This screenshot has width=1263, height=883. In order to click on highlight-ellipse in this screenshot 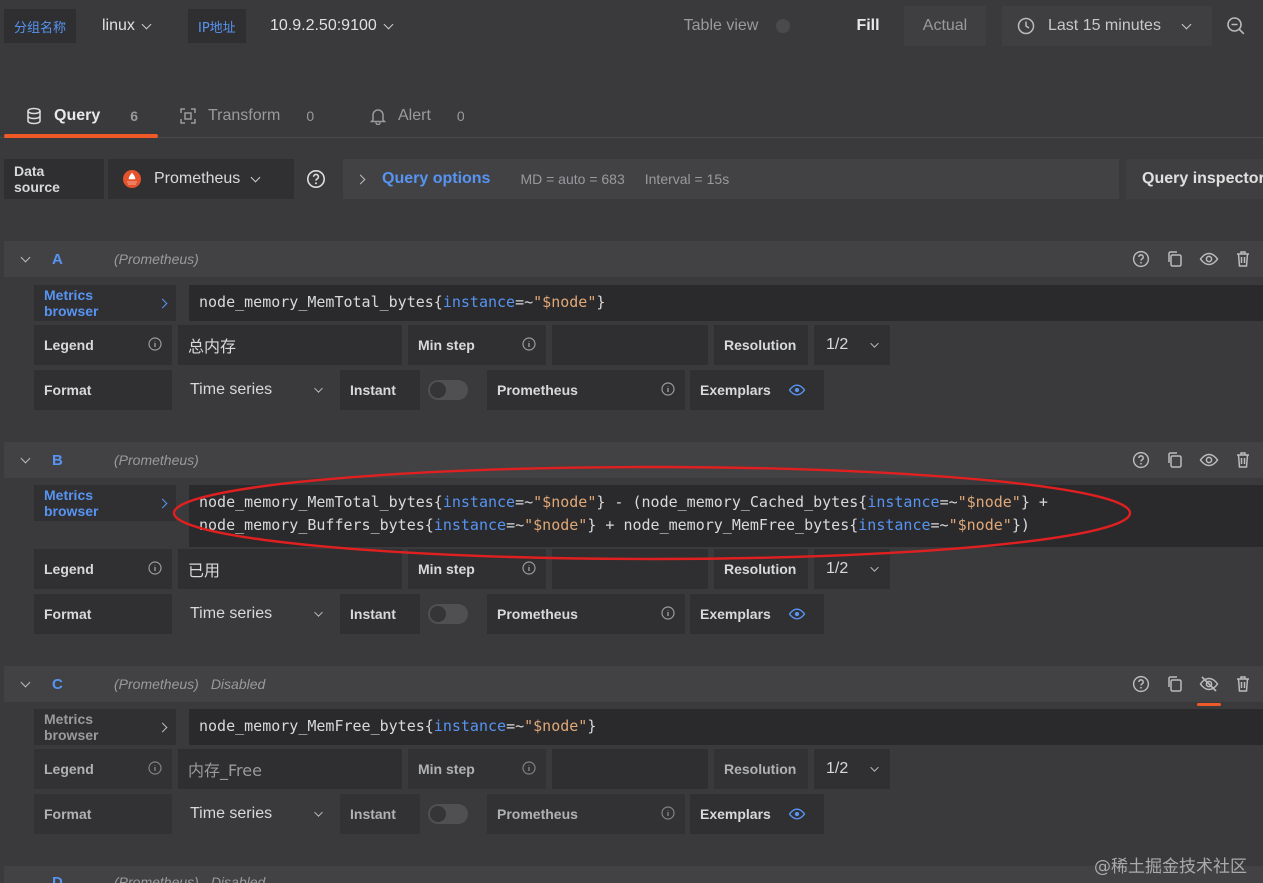, I will do `click(652, 513)`.